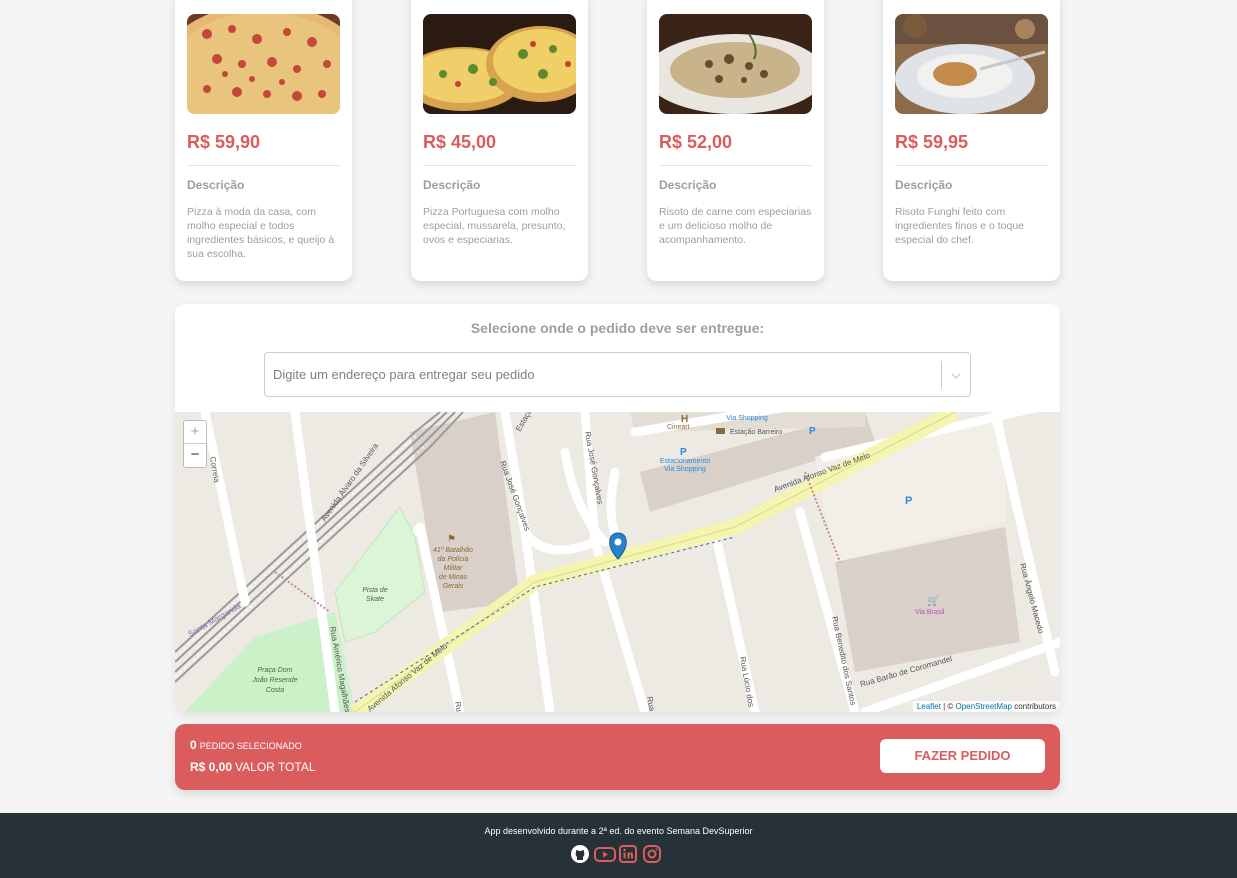 The width and height of the screenshot is (1237, 878). What do you see at coordinates (684, 419) in the screenshot?
I see `svg-text: H` at bounding box center [684, 419].